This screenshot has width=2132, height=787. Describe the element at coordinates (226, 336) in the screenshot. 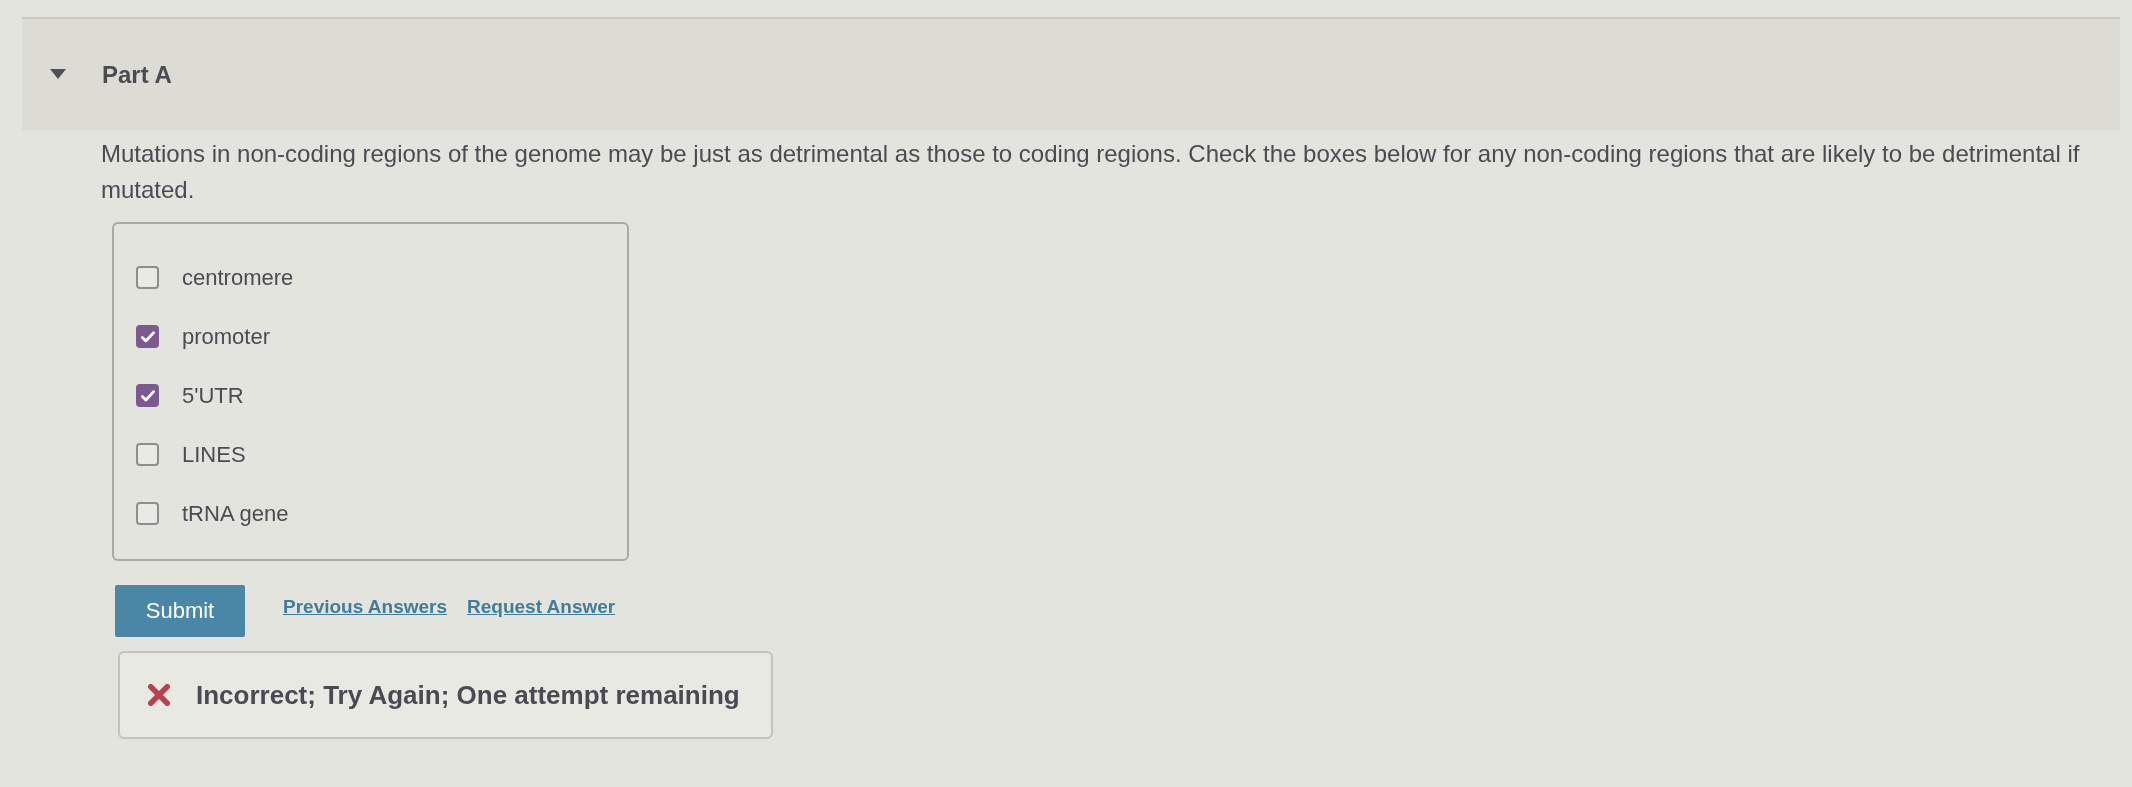

I see `option-label: promoter` at that location.